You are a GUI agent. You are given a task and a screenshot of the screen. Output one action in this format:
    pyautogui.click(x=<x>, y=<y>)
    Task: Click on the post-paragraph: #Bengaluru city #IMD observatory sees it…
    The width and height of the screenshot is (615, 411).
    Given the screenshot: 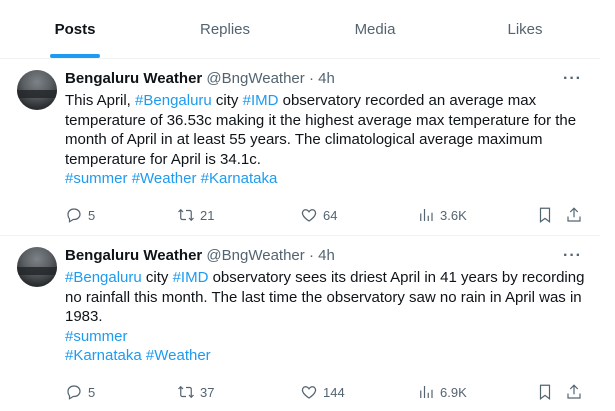 What is the action you would take?
    pyautogui.click(x=325, y=297)
    